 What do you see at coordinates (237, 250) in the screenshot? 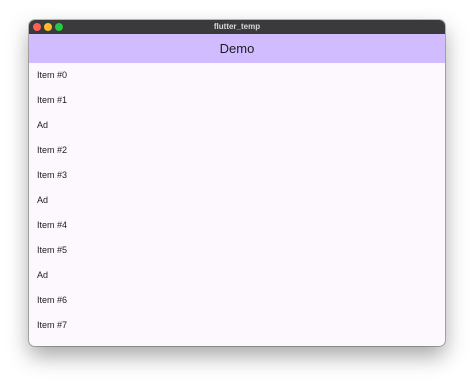
I see `list-item: Item #5` at bounding box center [237, 250].